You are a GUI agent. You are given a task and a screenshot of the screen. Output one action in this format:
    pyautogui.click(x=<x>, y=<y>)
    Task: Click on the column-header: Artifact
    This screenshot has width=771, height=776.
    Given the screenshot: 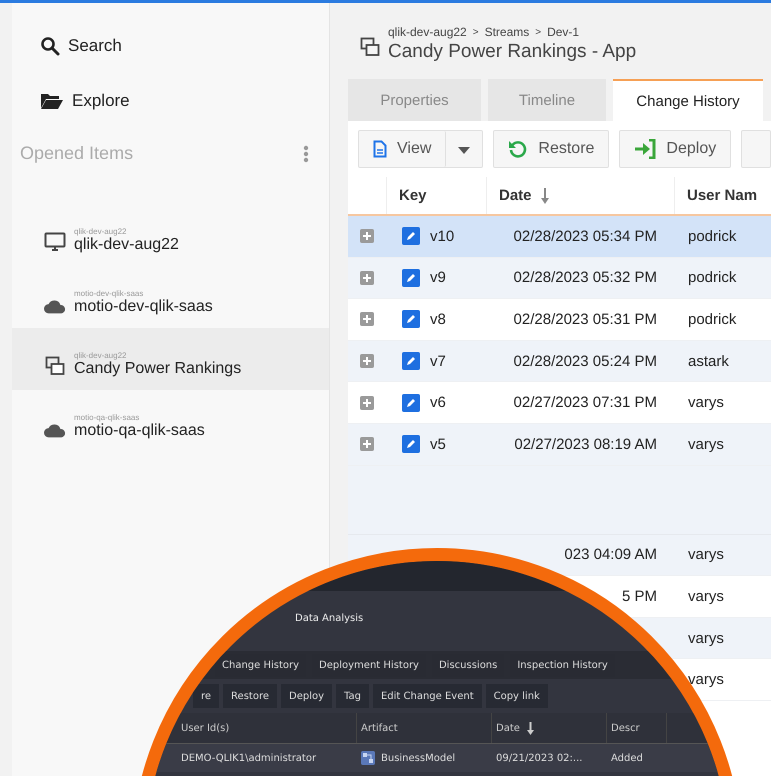 What is the action you would take?
    pyautogui.click(x=424, y=728)
    